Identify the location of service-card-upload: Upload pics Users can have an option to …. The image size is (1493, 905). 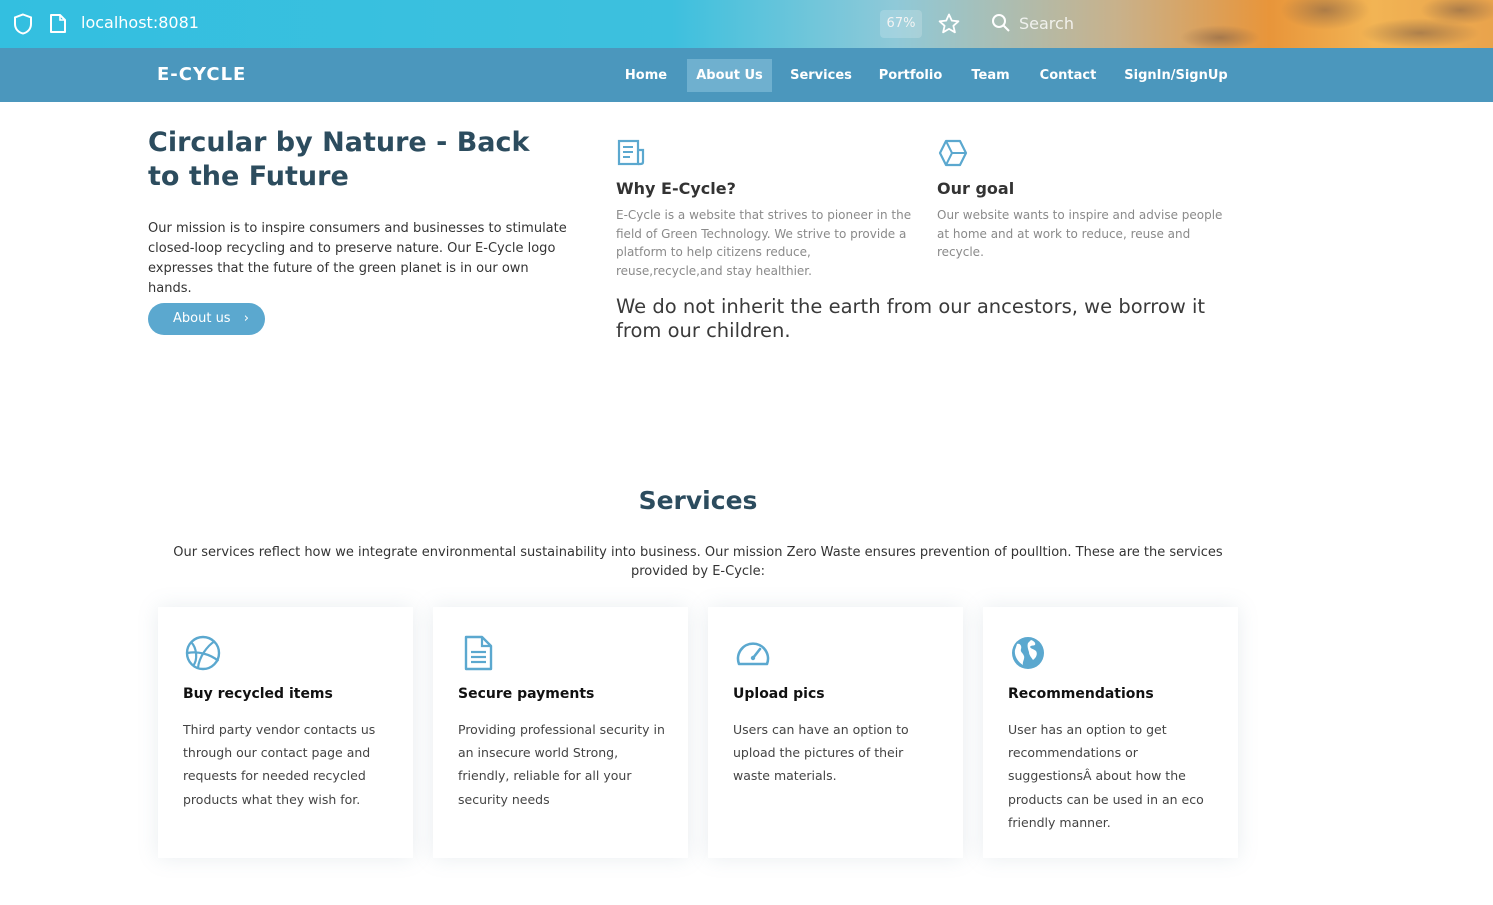
(835, 732).